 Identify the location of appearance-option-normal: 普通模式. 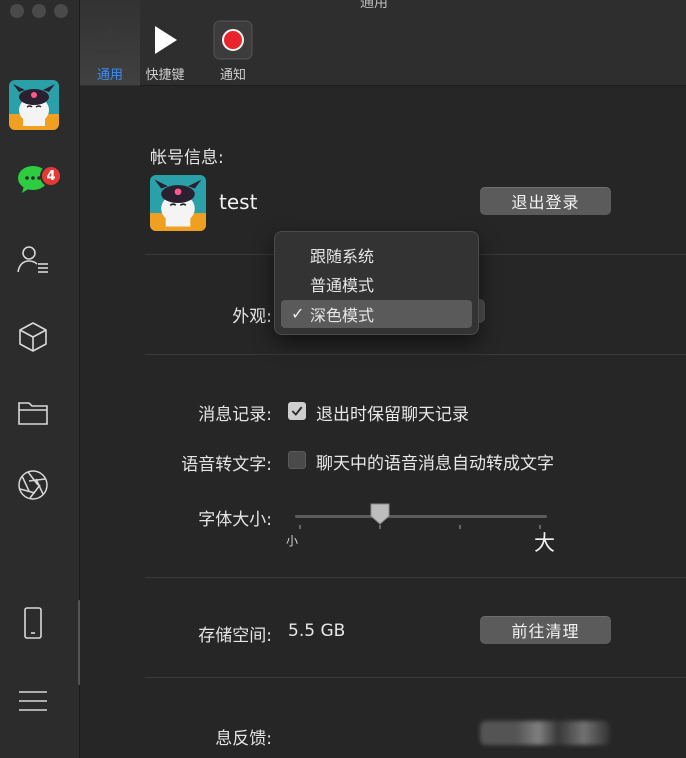
(376, 284).